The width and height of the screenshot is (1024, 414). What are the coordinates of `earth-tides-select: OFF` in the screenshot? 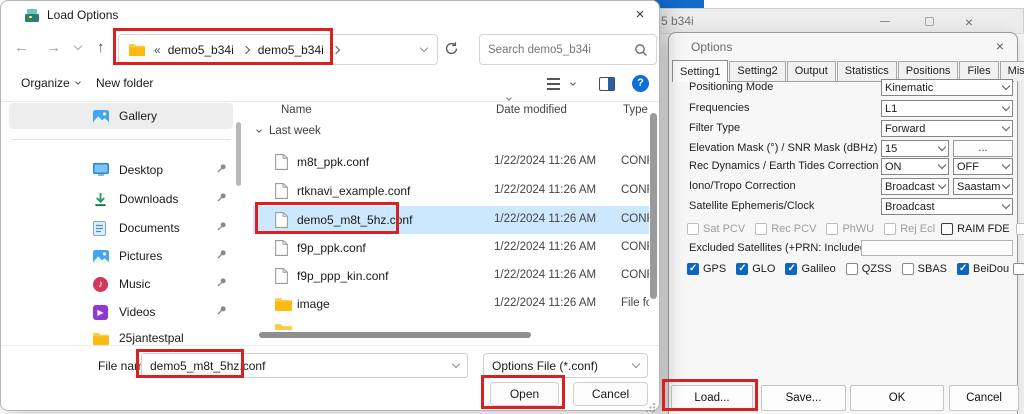 It's located at (983, 166).